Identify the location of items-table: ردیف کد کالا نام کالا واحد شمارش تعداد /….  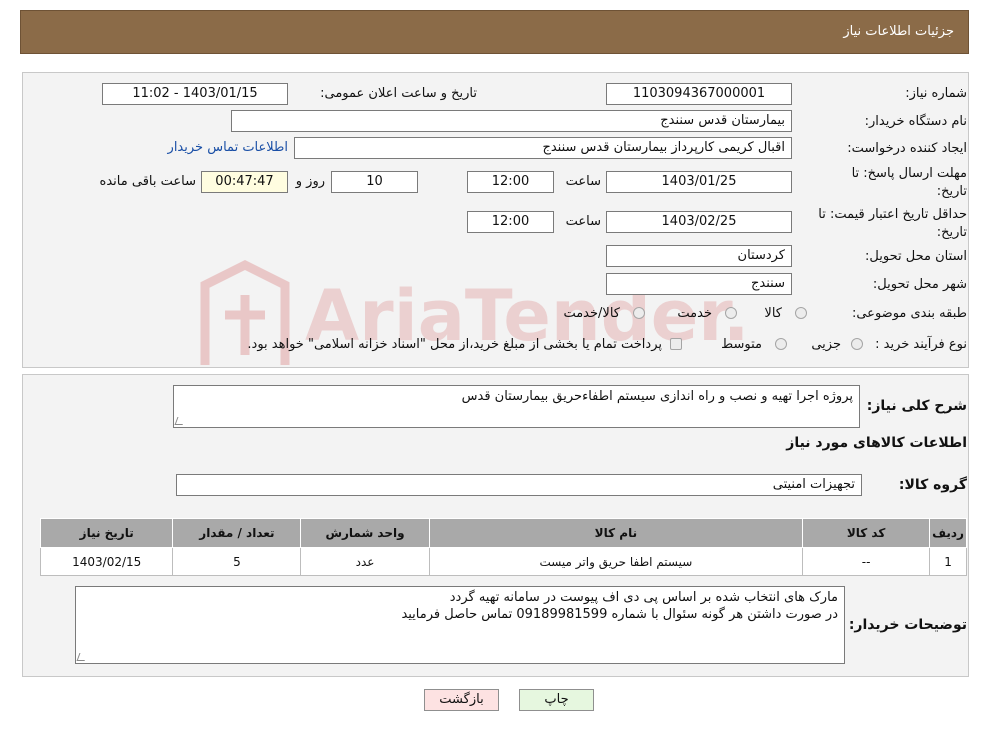
(503, 547).